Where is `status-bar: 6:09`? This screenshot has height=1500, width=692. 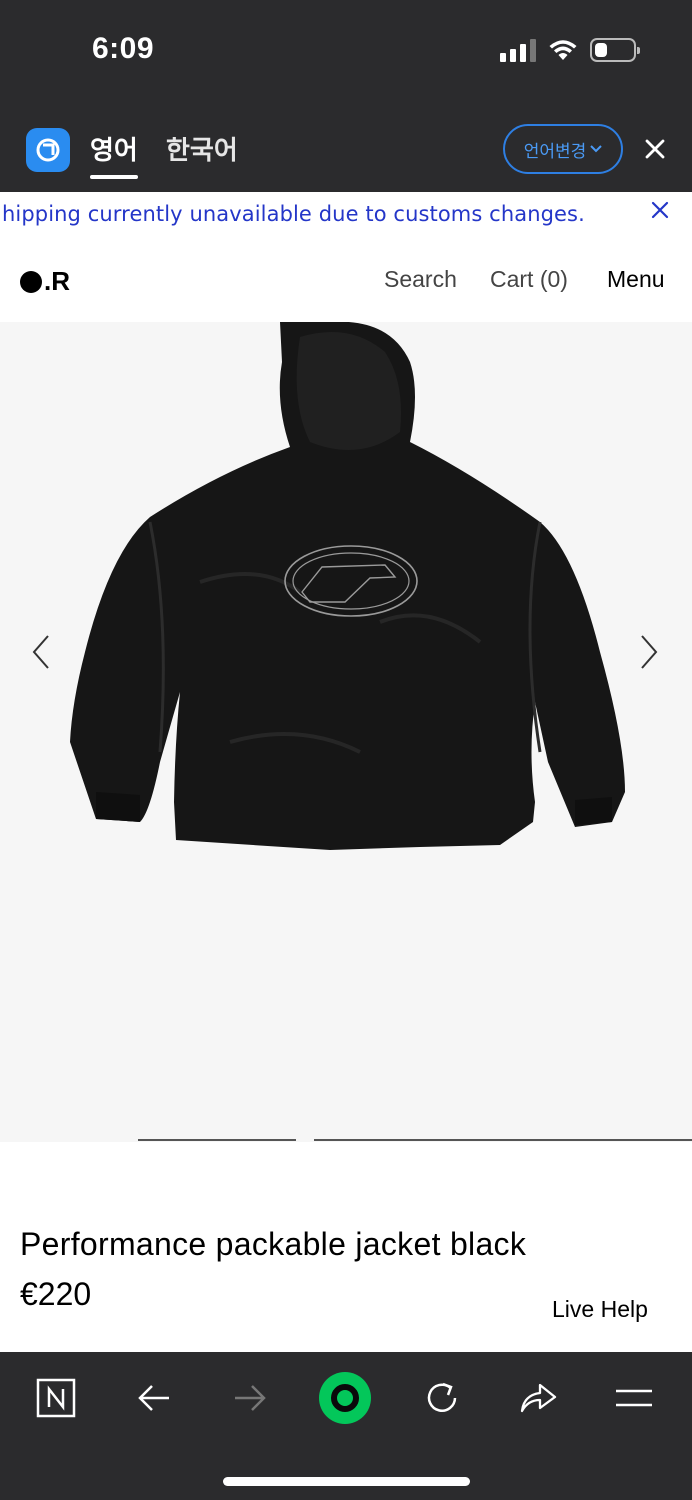
status-bar: 6:09 is located at coordinates (346, 52).